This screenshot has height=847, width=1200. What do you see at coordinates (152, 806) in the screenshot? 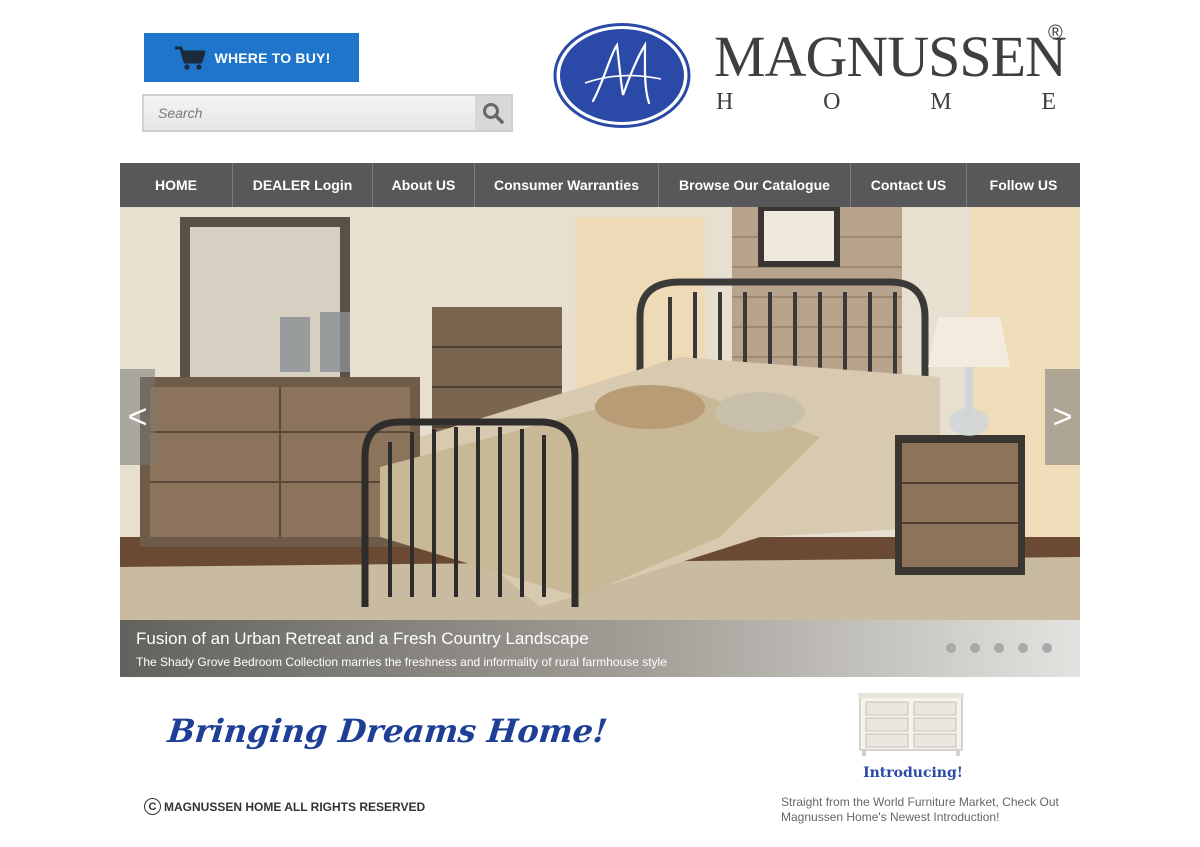
I see `copyright-icon: C` at bounding box center [152, 806].